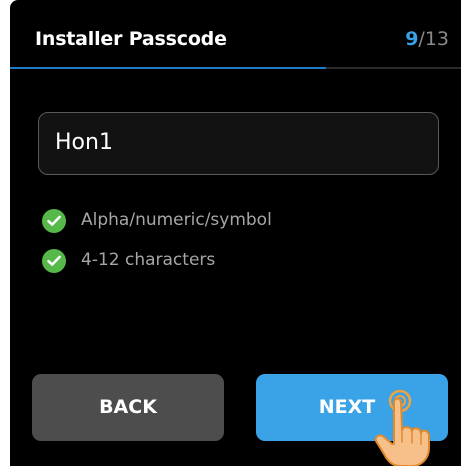  Describe the element at coordinates (168, 68) in the screenshot. I see `progress-fill` at that location.